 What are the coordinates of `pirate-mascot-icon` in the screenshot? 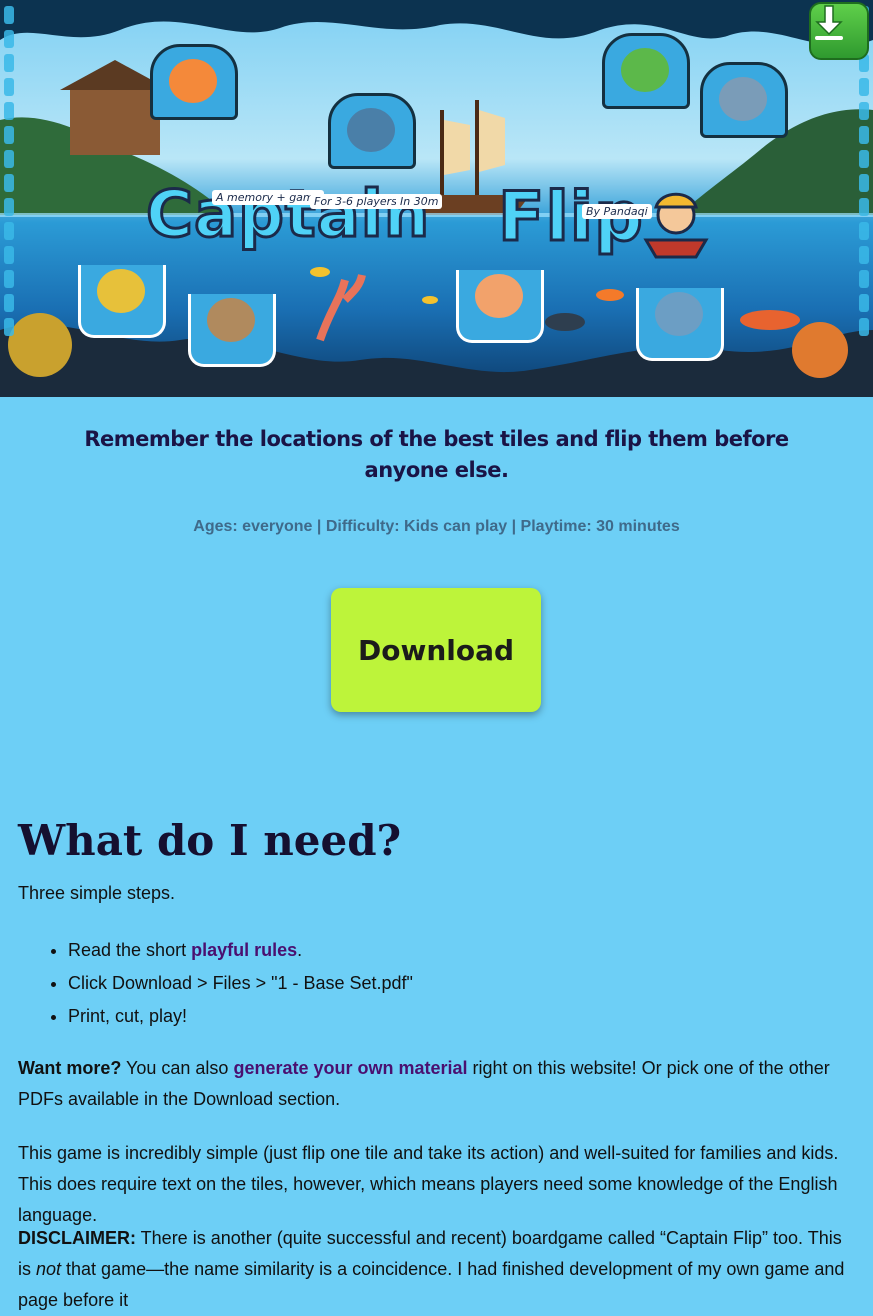 It's located at (676, 225).